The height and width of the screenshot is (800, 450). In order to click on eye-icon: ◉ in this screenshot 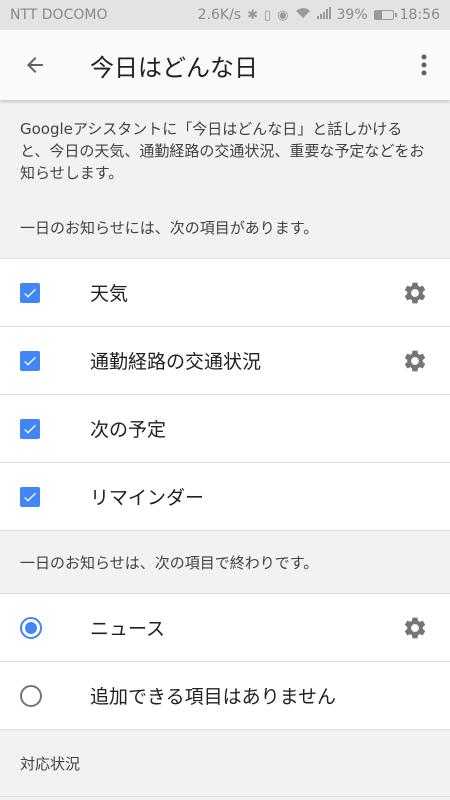, I will do `click(283, 15)`.